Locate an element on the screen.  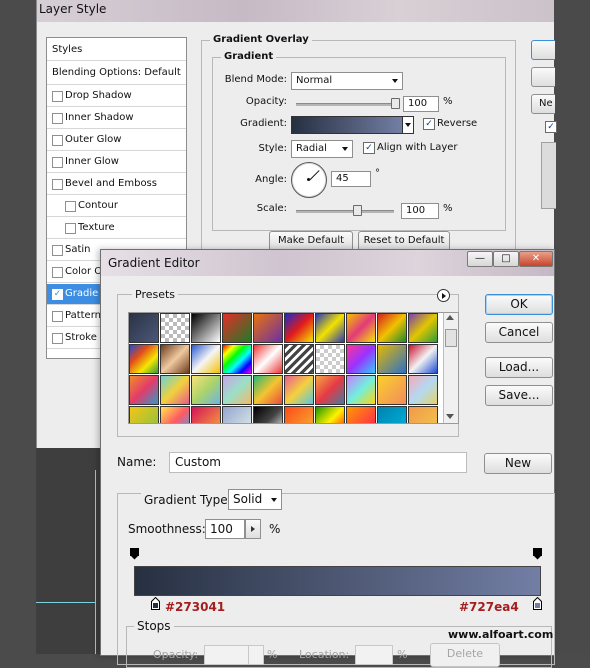
style-item: Bevel and Emboss is located at coordinates (116, 184).